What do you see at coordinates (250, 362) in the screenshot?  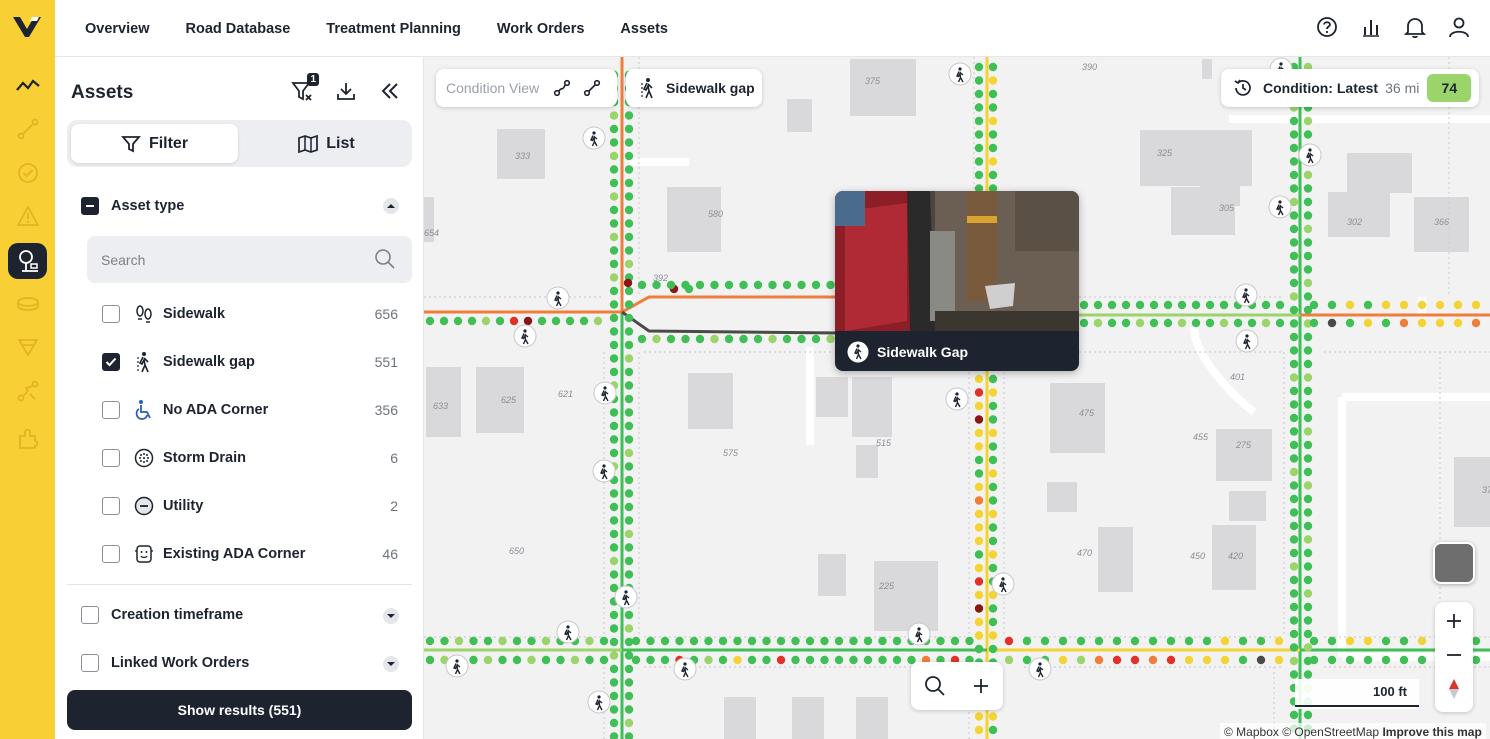 I see `asset-row-sidewalk-gap: Sidewalk gap 551` at bounding box center [250, 362].